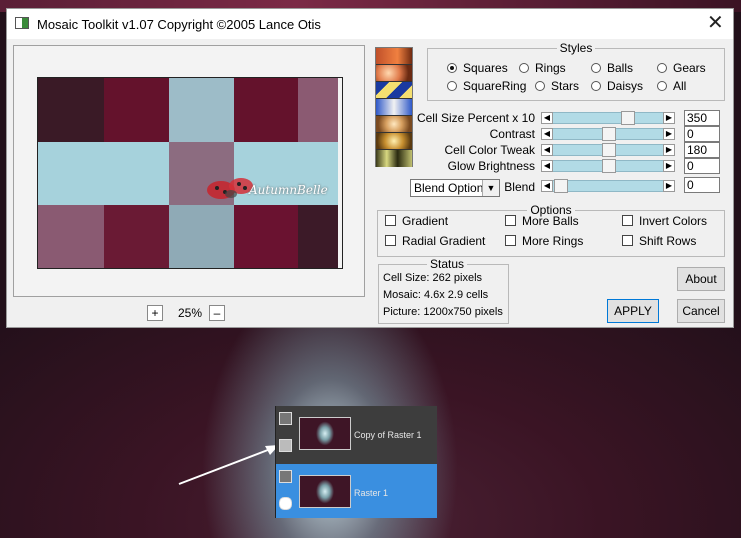 Image resolution: width=741 pixels, height=538 pixels. What do you see at coordinates (394, 73) in the screenshot?
I see `style-thumb-balls` at bounding box center [394, 73].